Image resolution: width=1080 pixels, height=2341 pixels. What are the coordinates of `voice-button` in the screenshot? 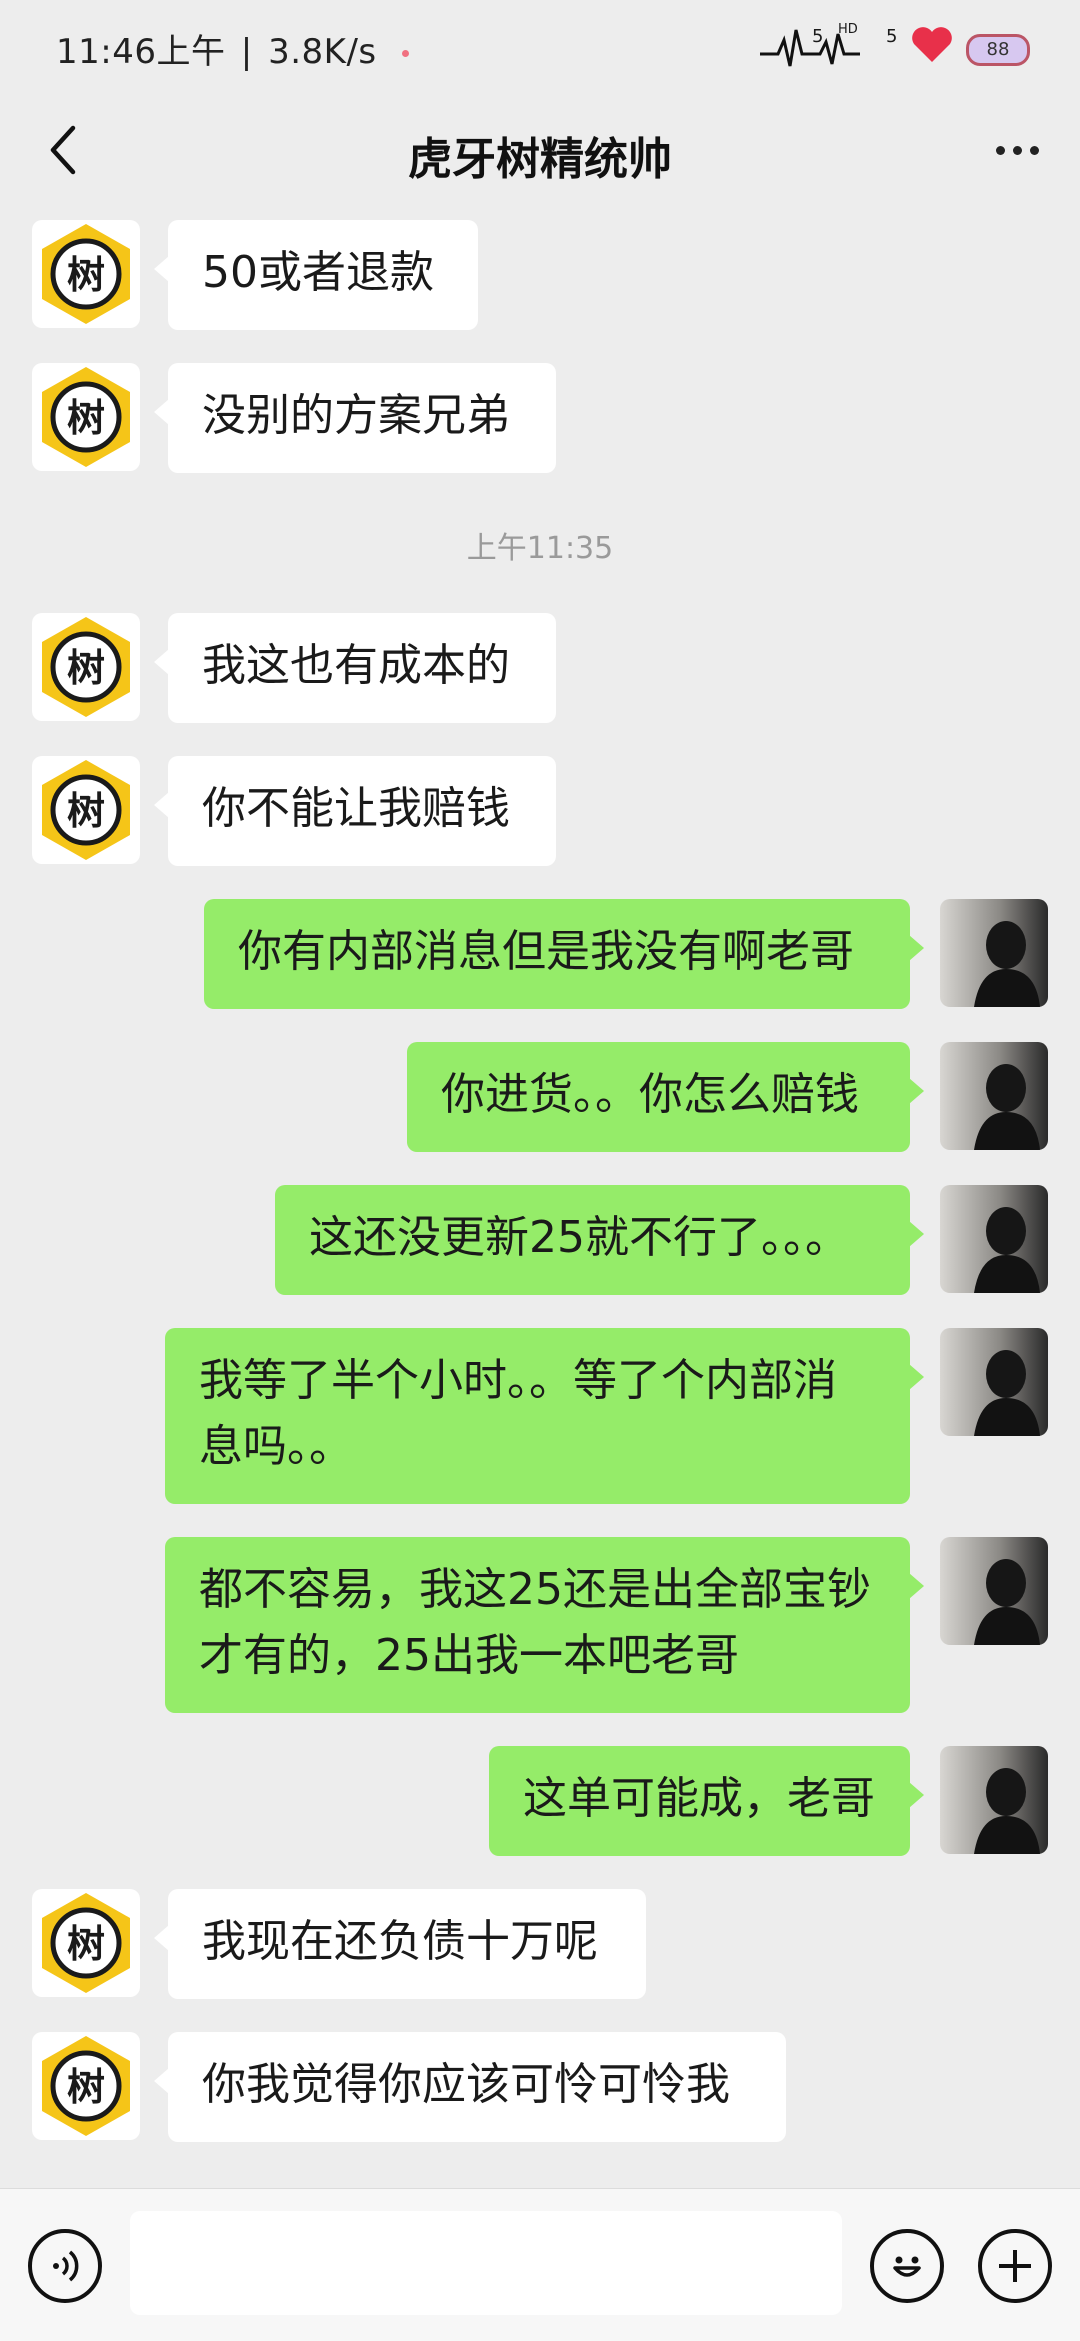 It's located at (65, 2266).